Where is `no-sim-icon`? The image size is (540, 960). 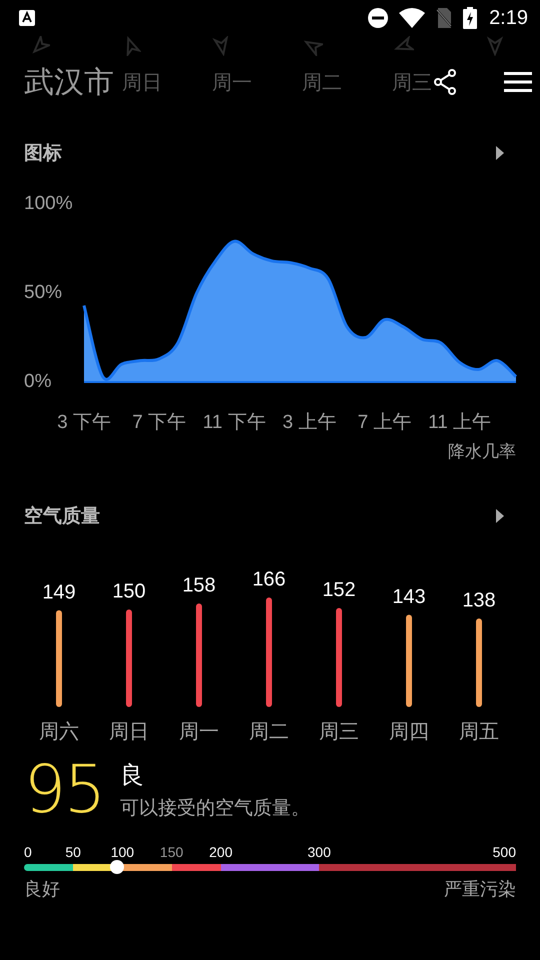
no-sim-icon is located at coordinates (444, 18).